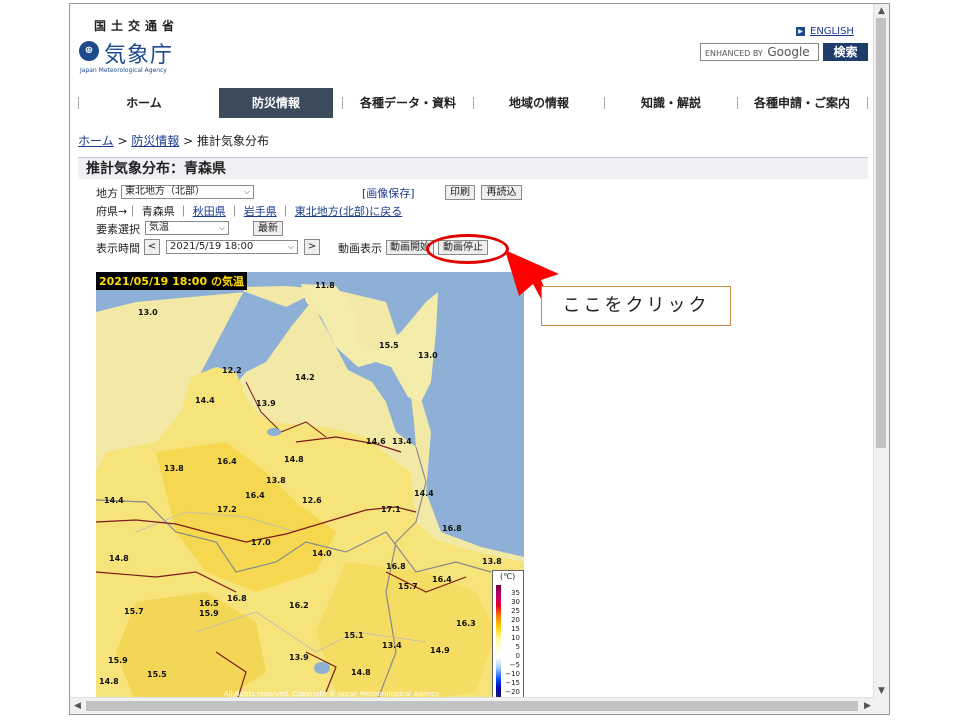 Image resolution: width=960 pixels, height=720 pixels. I want to click on time-select-value: 2021/5/19 18:00, so click(212, 246).